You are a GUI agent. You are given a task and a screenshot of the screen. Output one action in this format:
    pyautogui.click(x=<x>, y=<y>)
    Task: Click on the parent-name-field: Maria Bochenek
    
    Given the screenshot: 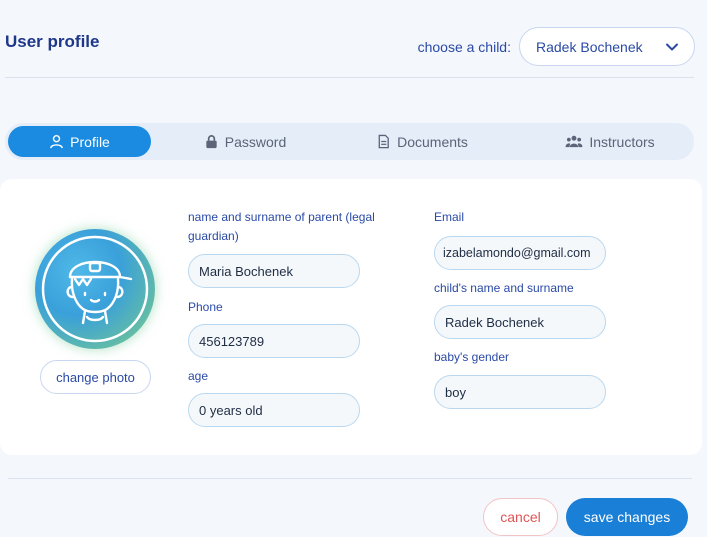 What is the action you would take?
    pyautogui.click(x=274, y=271)
    